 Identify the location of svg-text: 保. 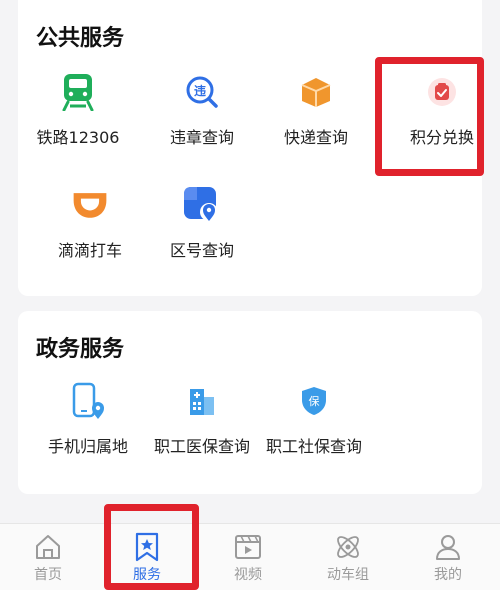
(314, 401).